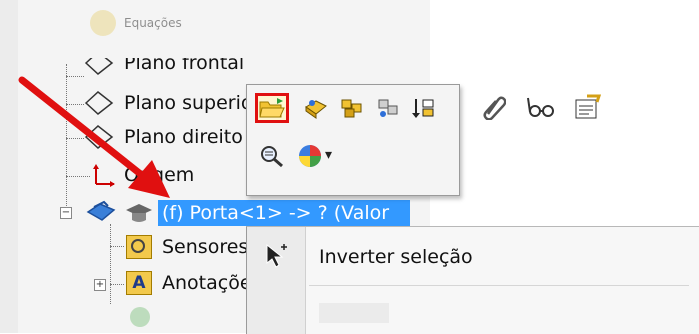  I want to click on part-icon, so click(316, 109).